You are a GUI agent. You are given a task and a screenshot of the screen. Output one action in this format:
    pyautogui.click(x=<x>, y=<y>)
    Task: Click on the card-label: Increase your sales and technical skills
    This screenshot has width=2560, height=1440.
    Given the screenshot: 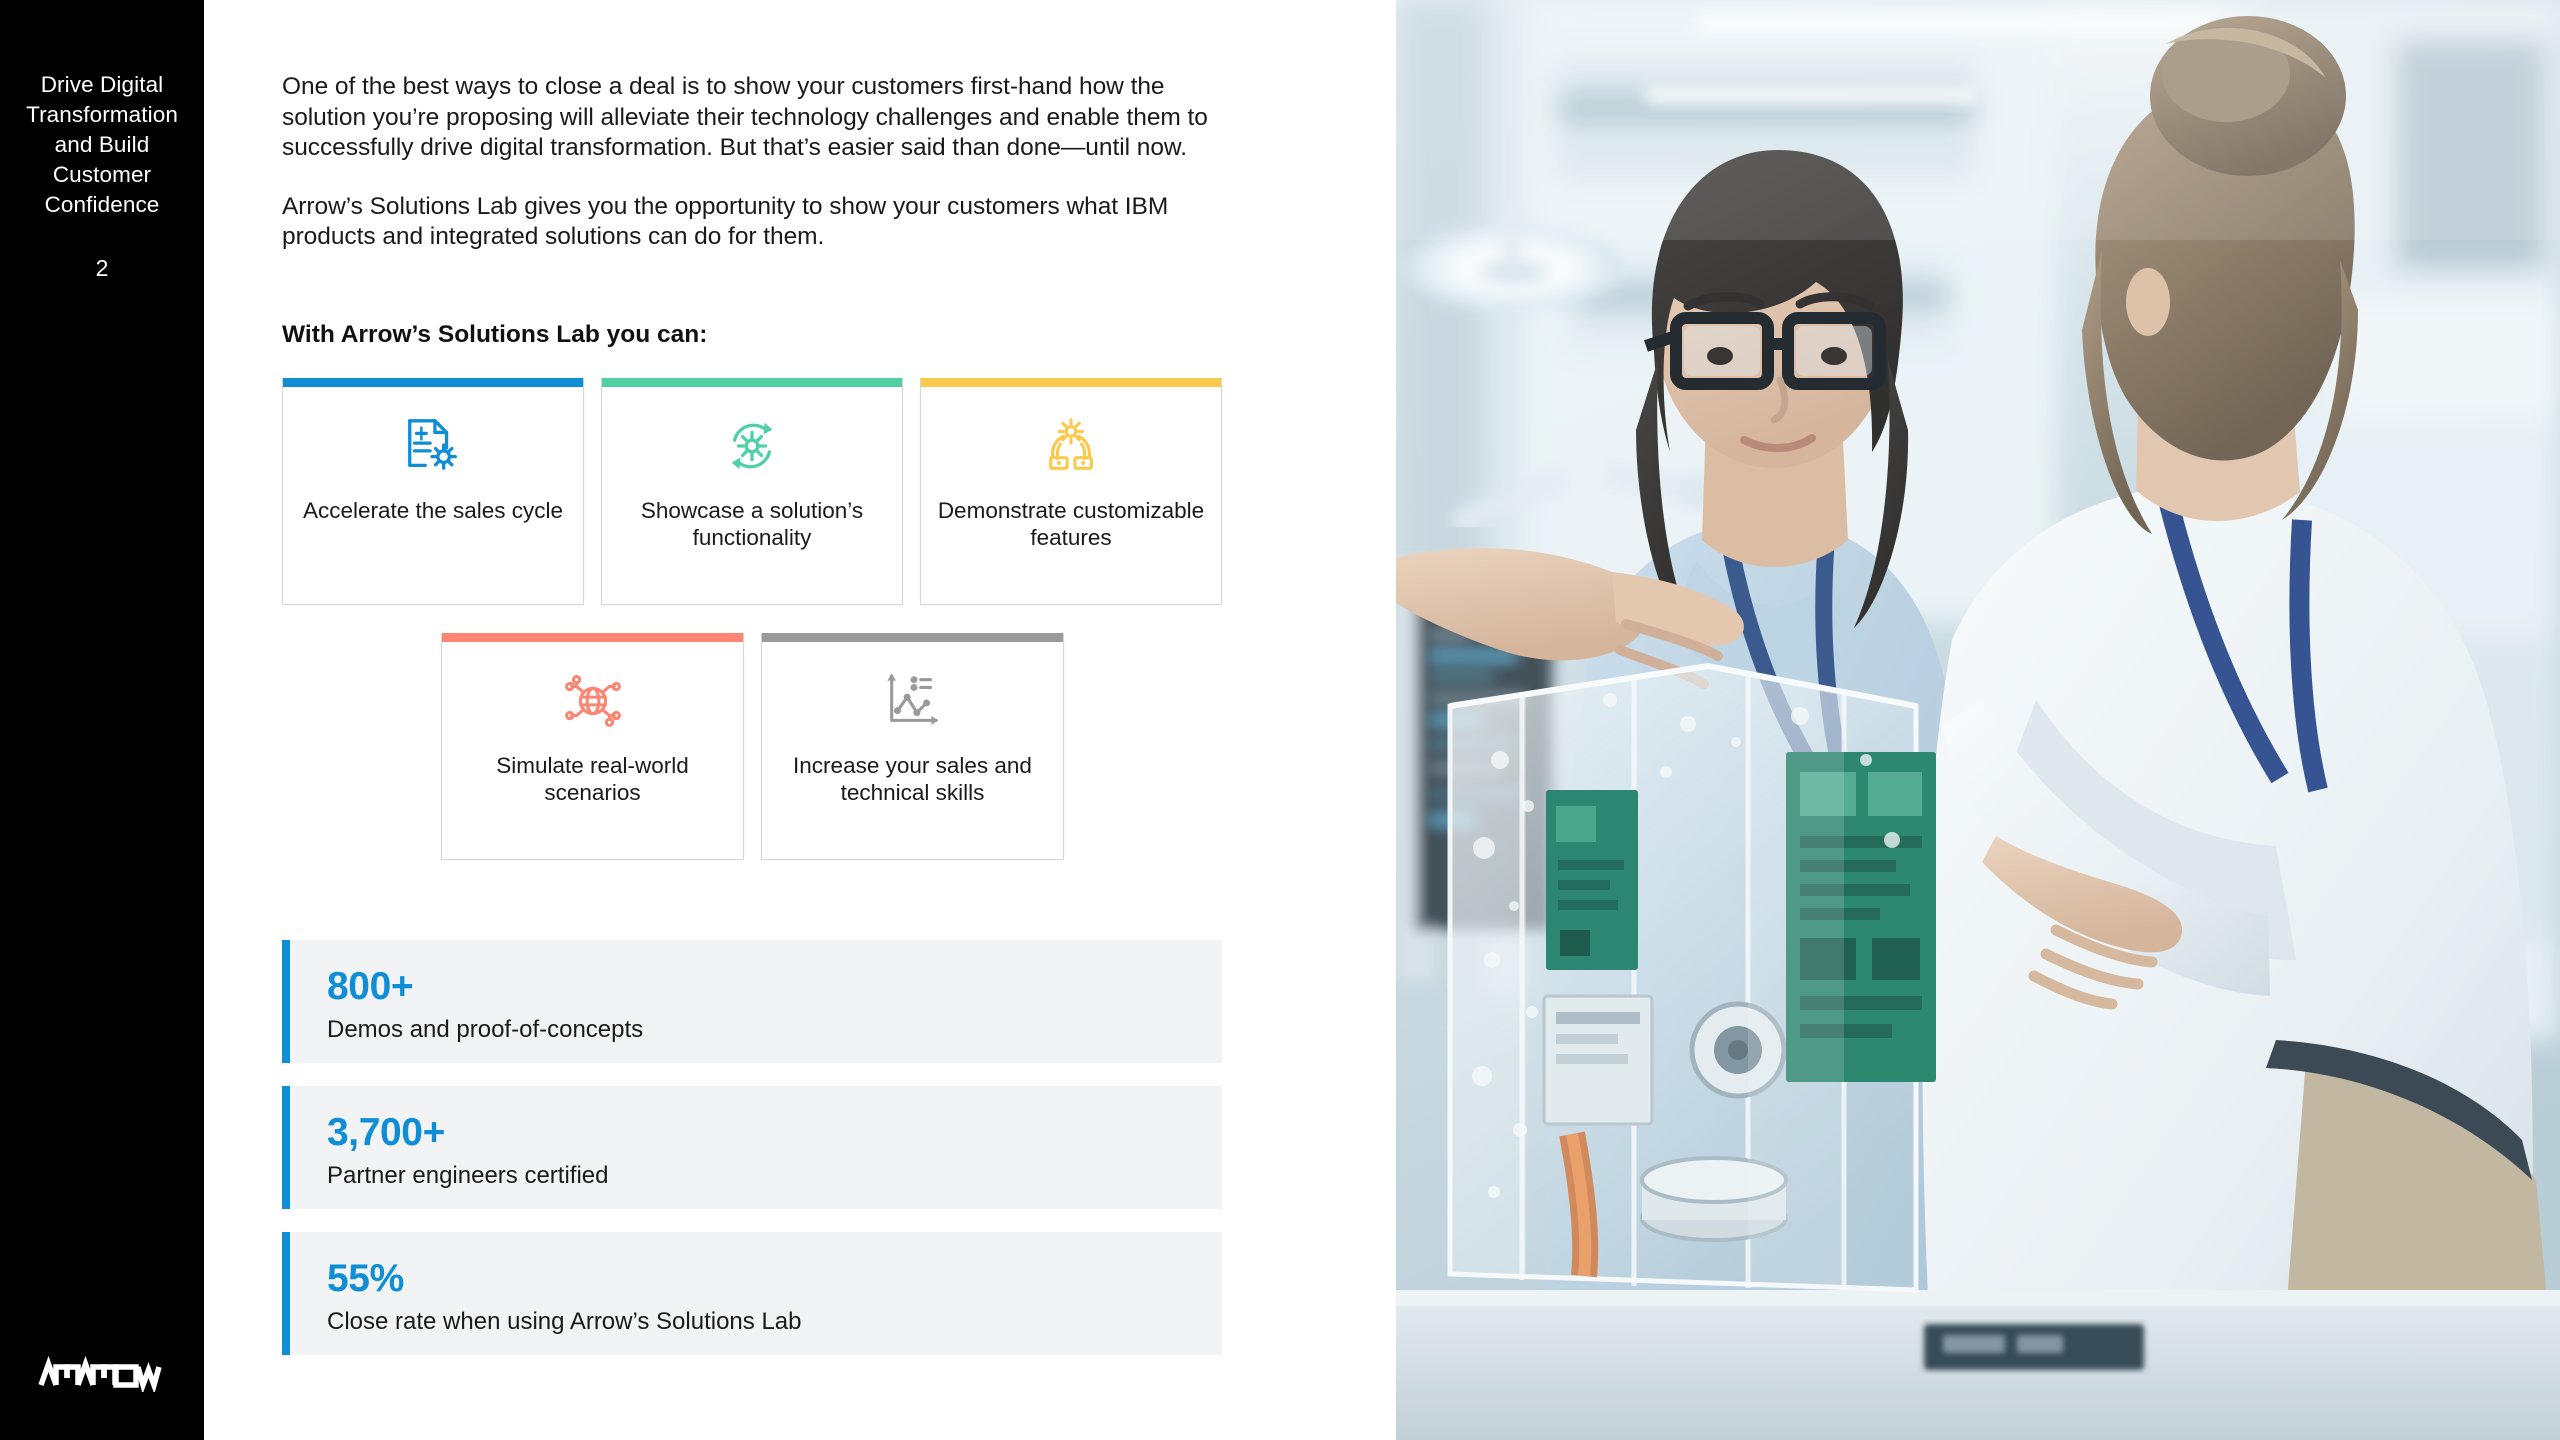 What is the action you would take?
    pyautogui.click(x=912, y=778)
    